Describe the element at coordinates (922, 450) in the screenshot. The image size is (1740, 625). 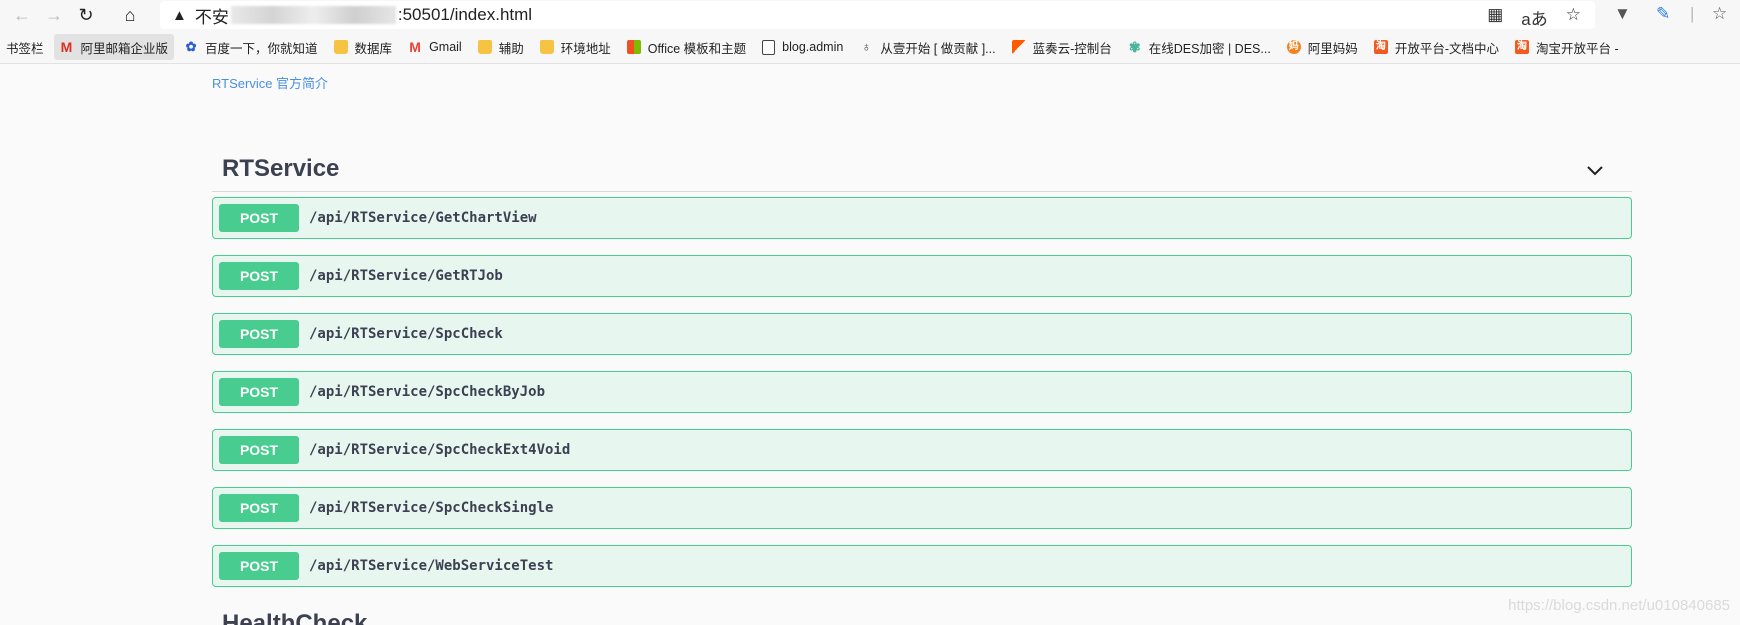
I see `operation-row: POST /api/RTService/SpcCheckExt4Void` at that location.